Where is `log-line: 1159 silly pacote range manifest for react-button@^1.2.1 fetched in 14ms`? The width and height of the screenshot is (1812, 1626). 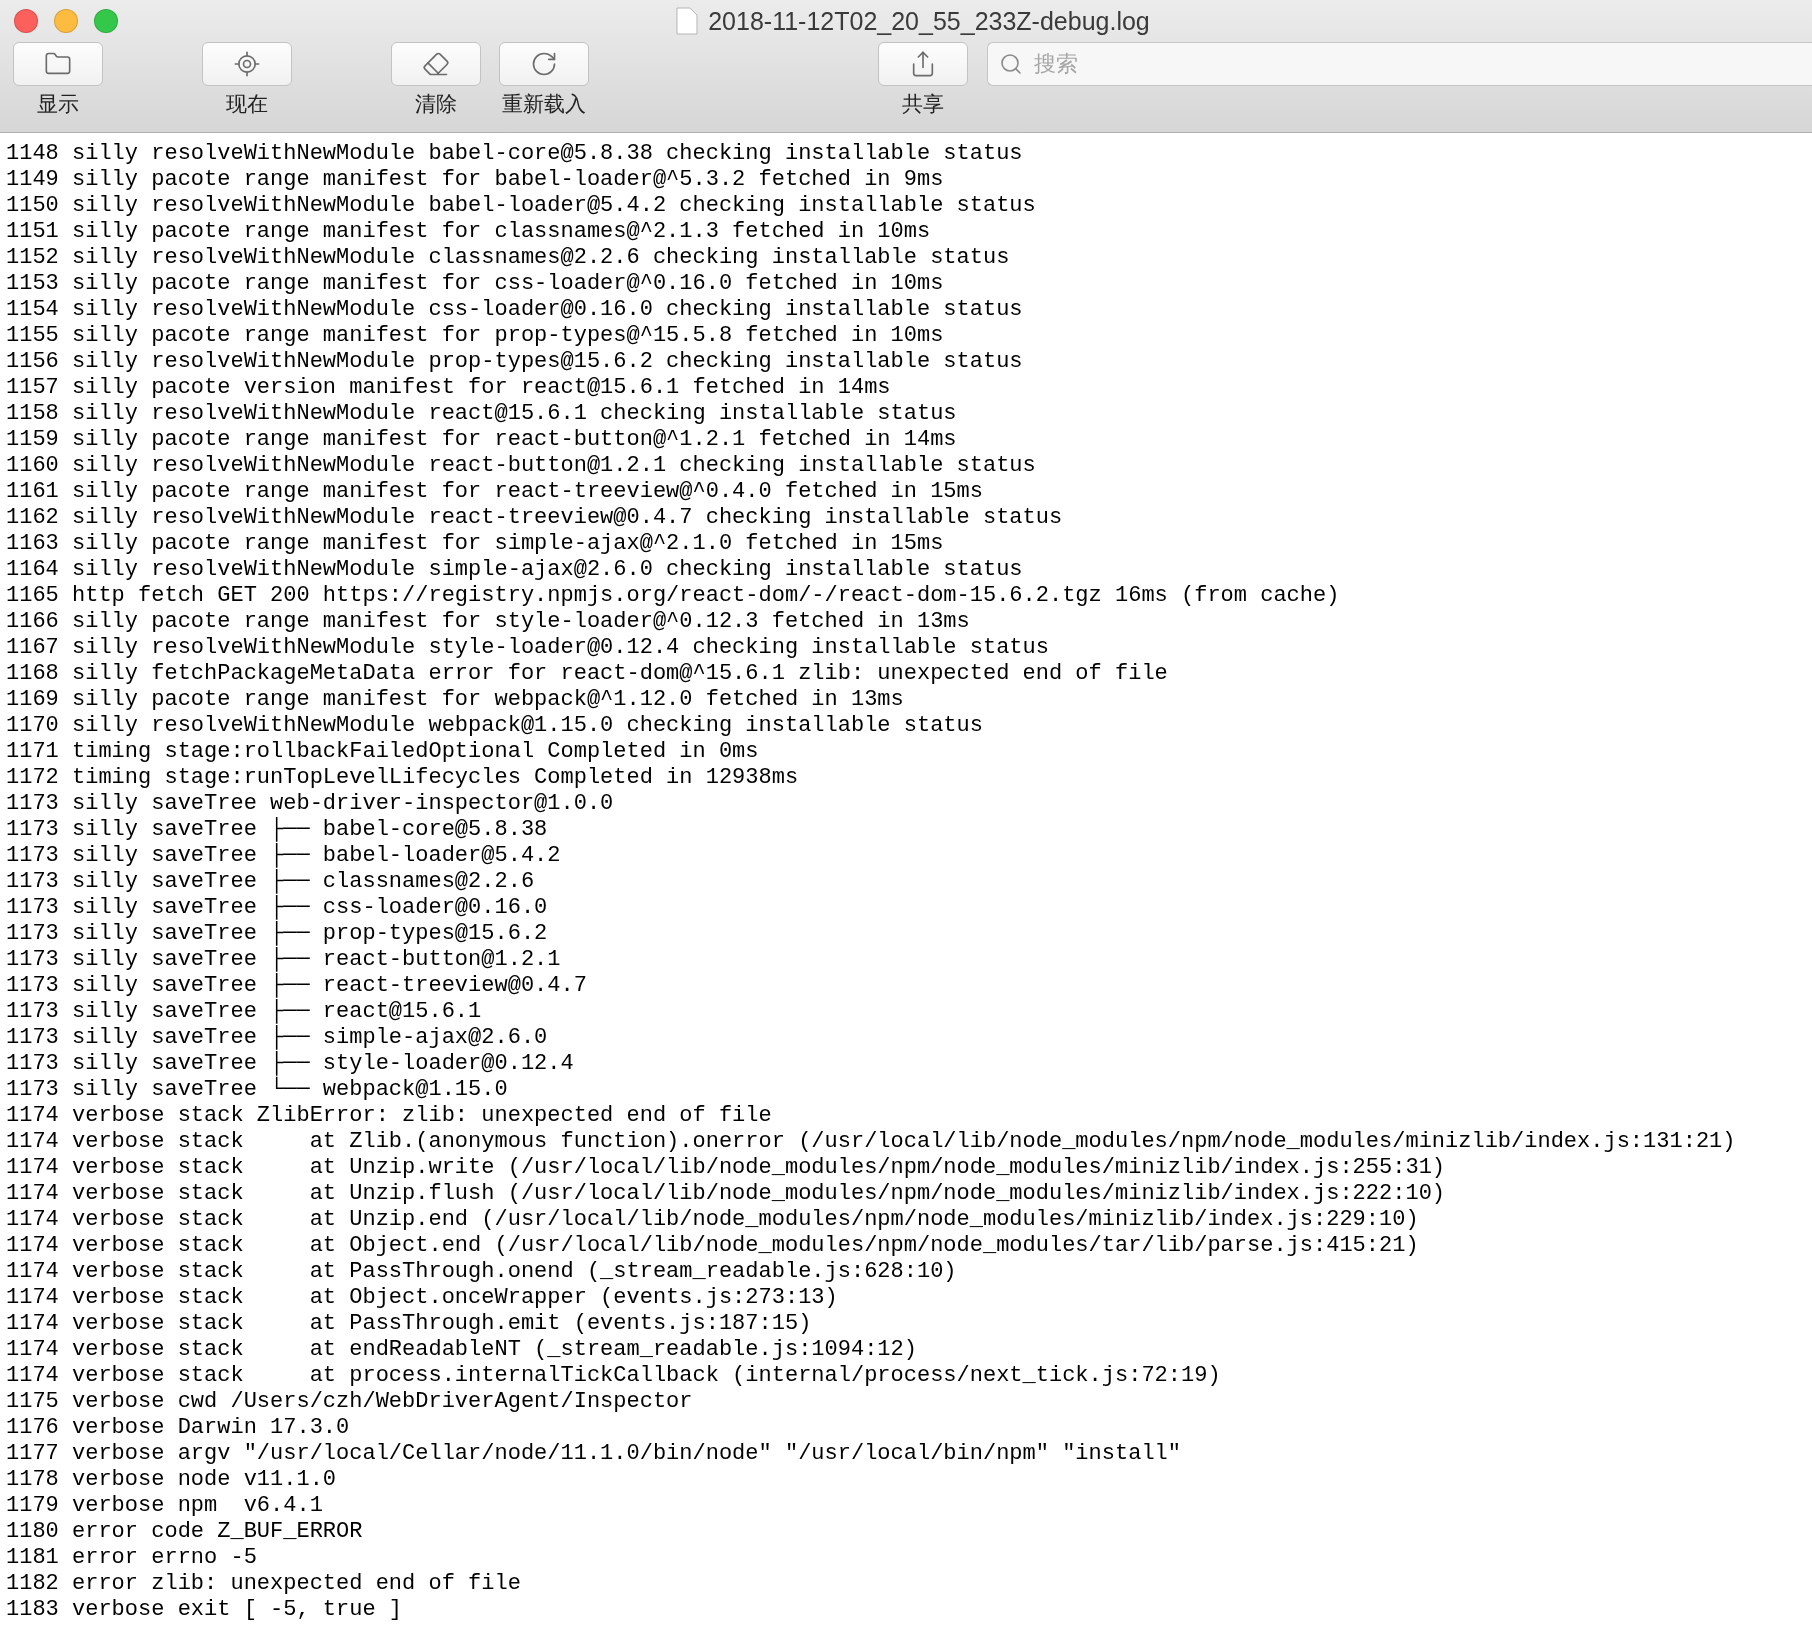 log-line: 1159 silly pacote range manifest for react-button@^1.2.1 fetched in 14ms is located at coordinates (481, 440).